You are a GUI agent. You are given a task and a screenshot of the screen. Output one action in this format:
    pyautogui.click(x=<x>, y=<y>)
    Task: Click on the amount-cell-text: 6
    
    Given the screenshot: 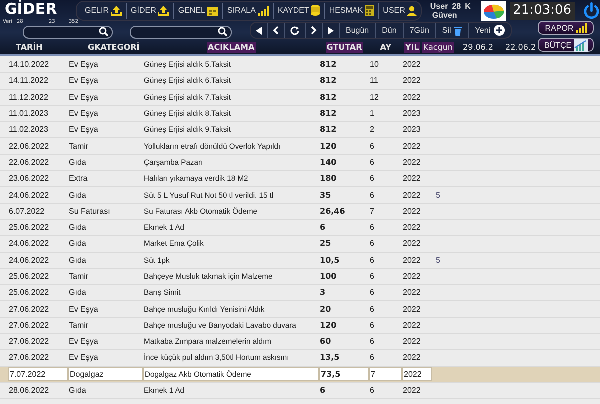 What is the action you would take?
    pyautogui.click(x=323, y=391)
    